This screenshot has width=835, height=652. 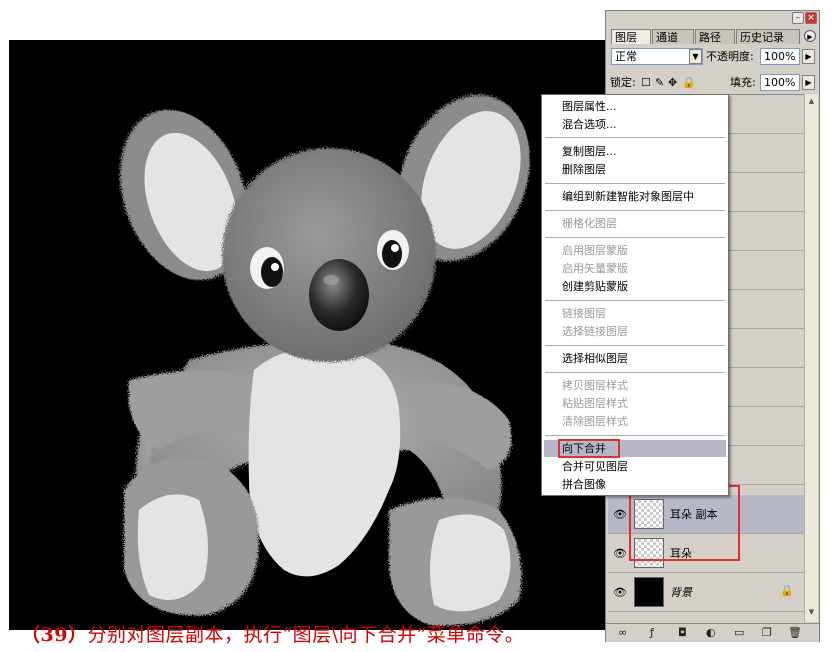 What do you see at coordinates (595, 385) in the screenshot?
I see `menu-item-copy-layer-style: 拷贝图层样式` at bounding box center [595, 385].